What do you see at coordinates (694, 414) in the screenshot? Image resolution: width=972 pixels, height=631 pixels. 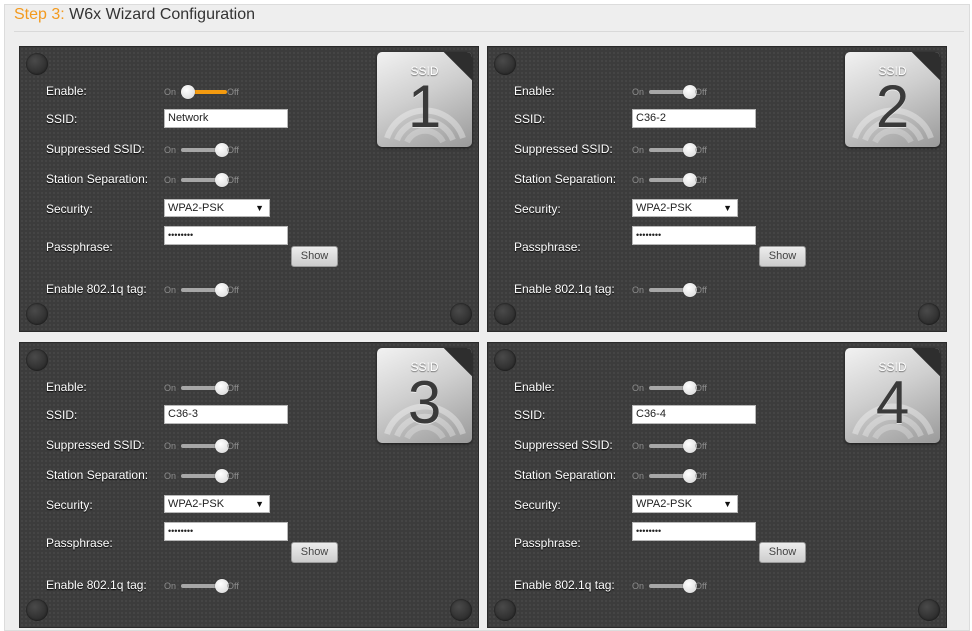 I see `ssid-input: C36-4` at bounding box center [694, 414].